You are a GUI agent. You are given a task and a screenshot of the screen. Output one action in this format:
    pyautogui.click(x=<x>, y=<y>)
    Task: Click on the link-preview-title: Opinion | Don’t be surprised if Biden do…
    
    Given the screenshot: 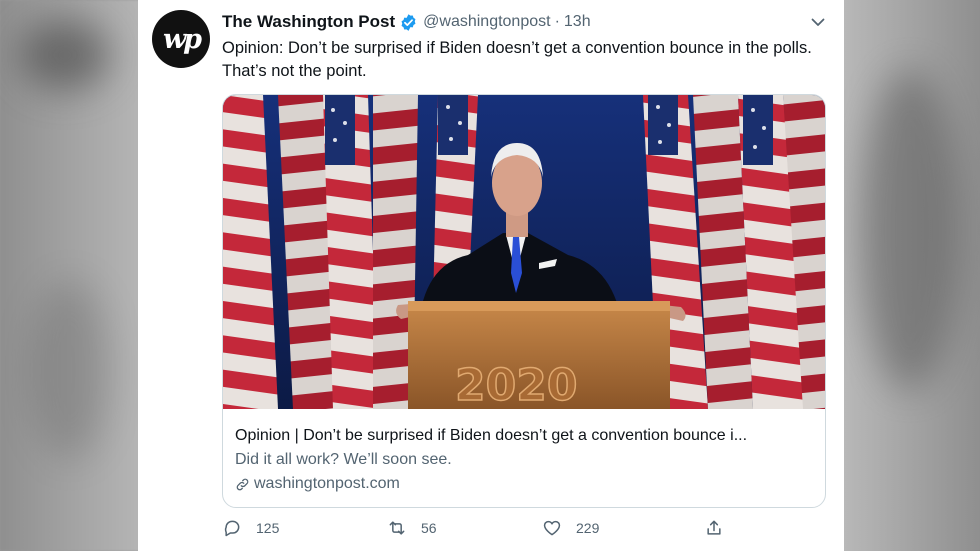 What is the action you would take?
    pyautogui.click(x=525, y=436)
    